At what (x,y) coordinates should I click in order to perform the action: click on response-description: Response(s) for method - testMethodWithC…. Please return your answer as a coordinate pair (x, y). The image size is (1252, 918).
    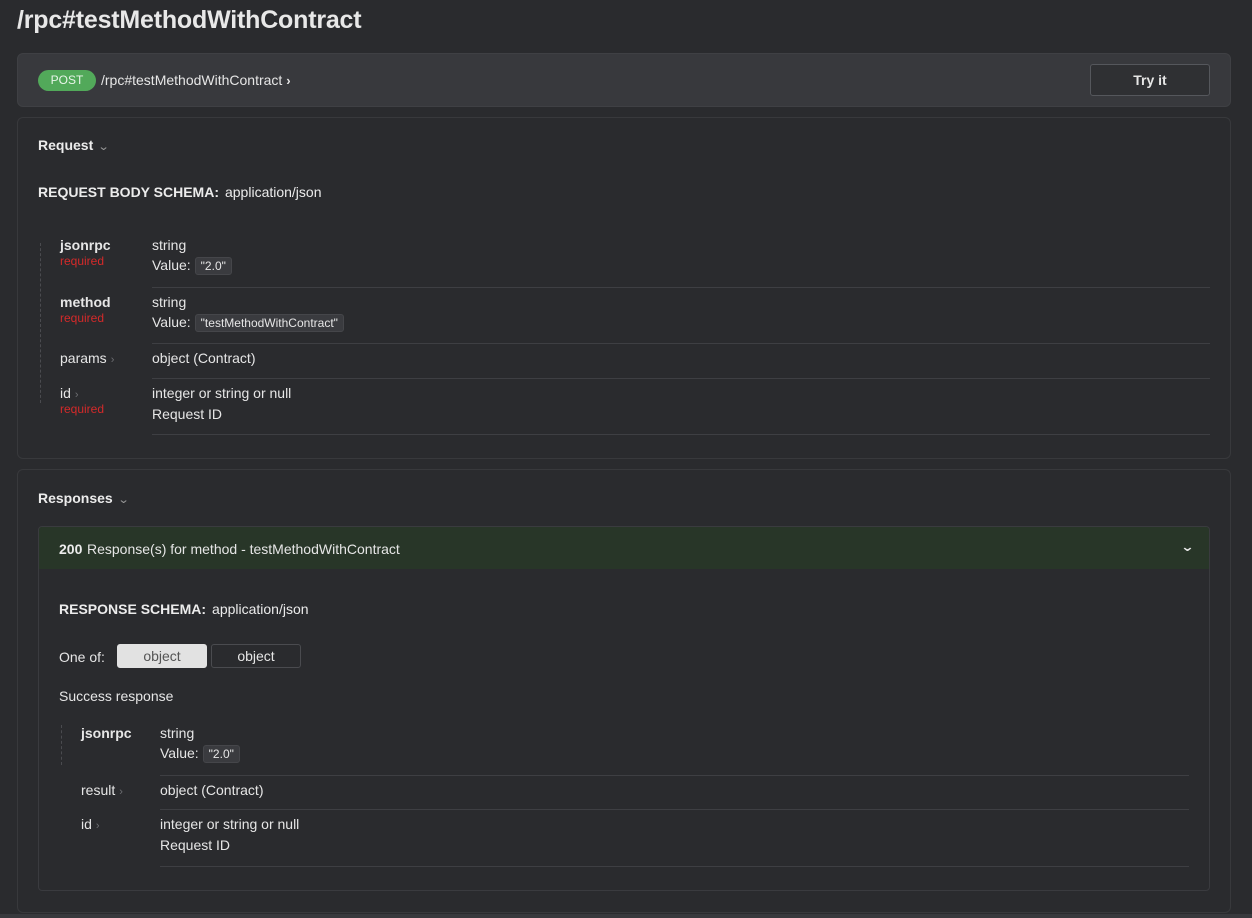
    Looking at the image, I should click on (243, 549).